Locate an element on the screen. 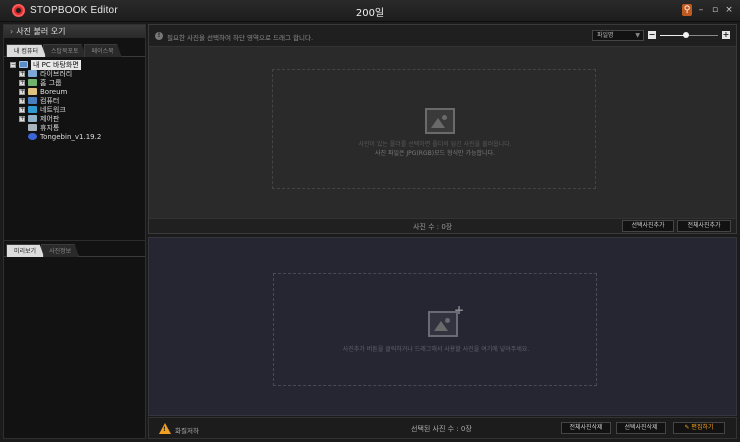 This screenshot has height=442, width=740. add-all-photos-button: 전체사진추가 is located at coordinates (704, 226).